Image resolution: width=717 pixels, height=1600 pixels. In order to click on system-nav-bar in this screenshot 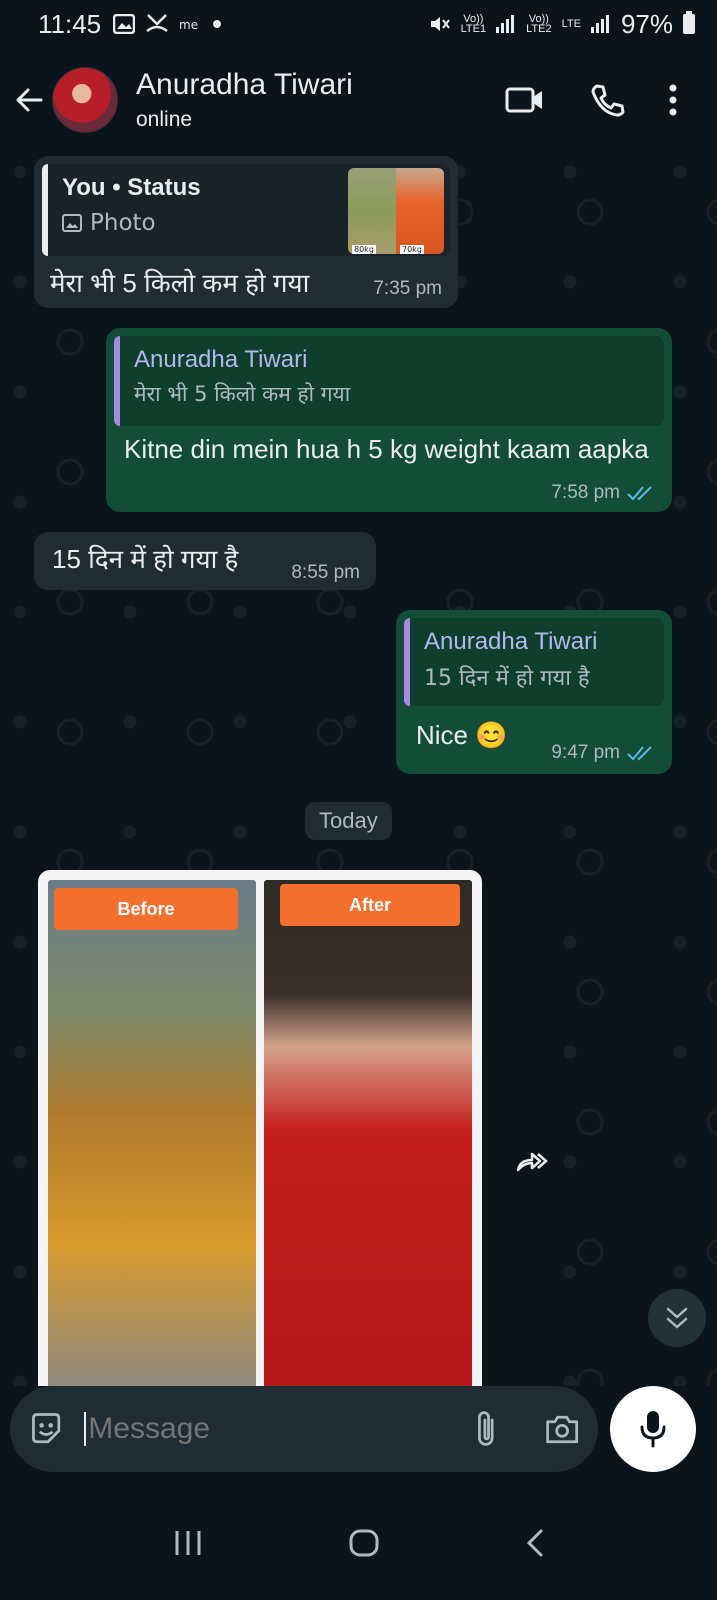, I will do `click(358, 1543)`.